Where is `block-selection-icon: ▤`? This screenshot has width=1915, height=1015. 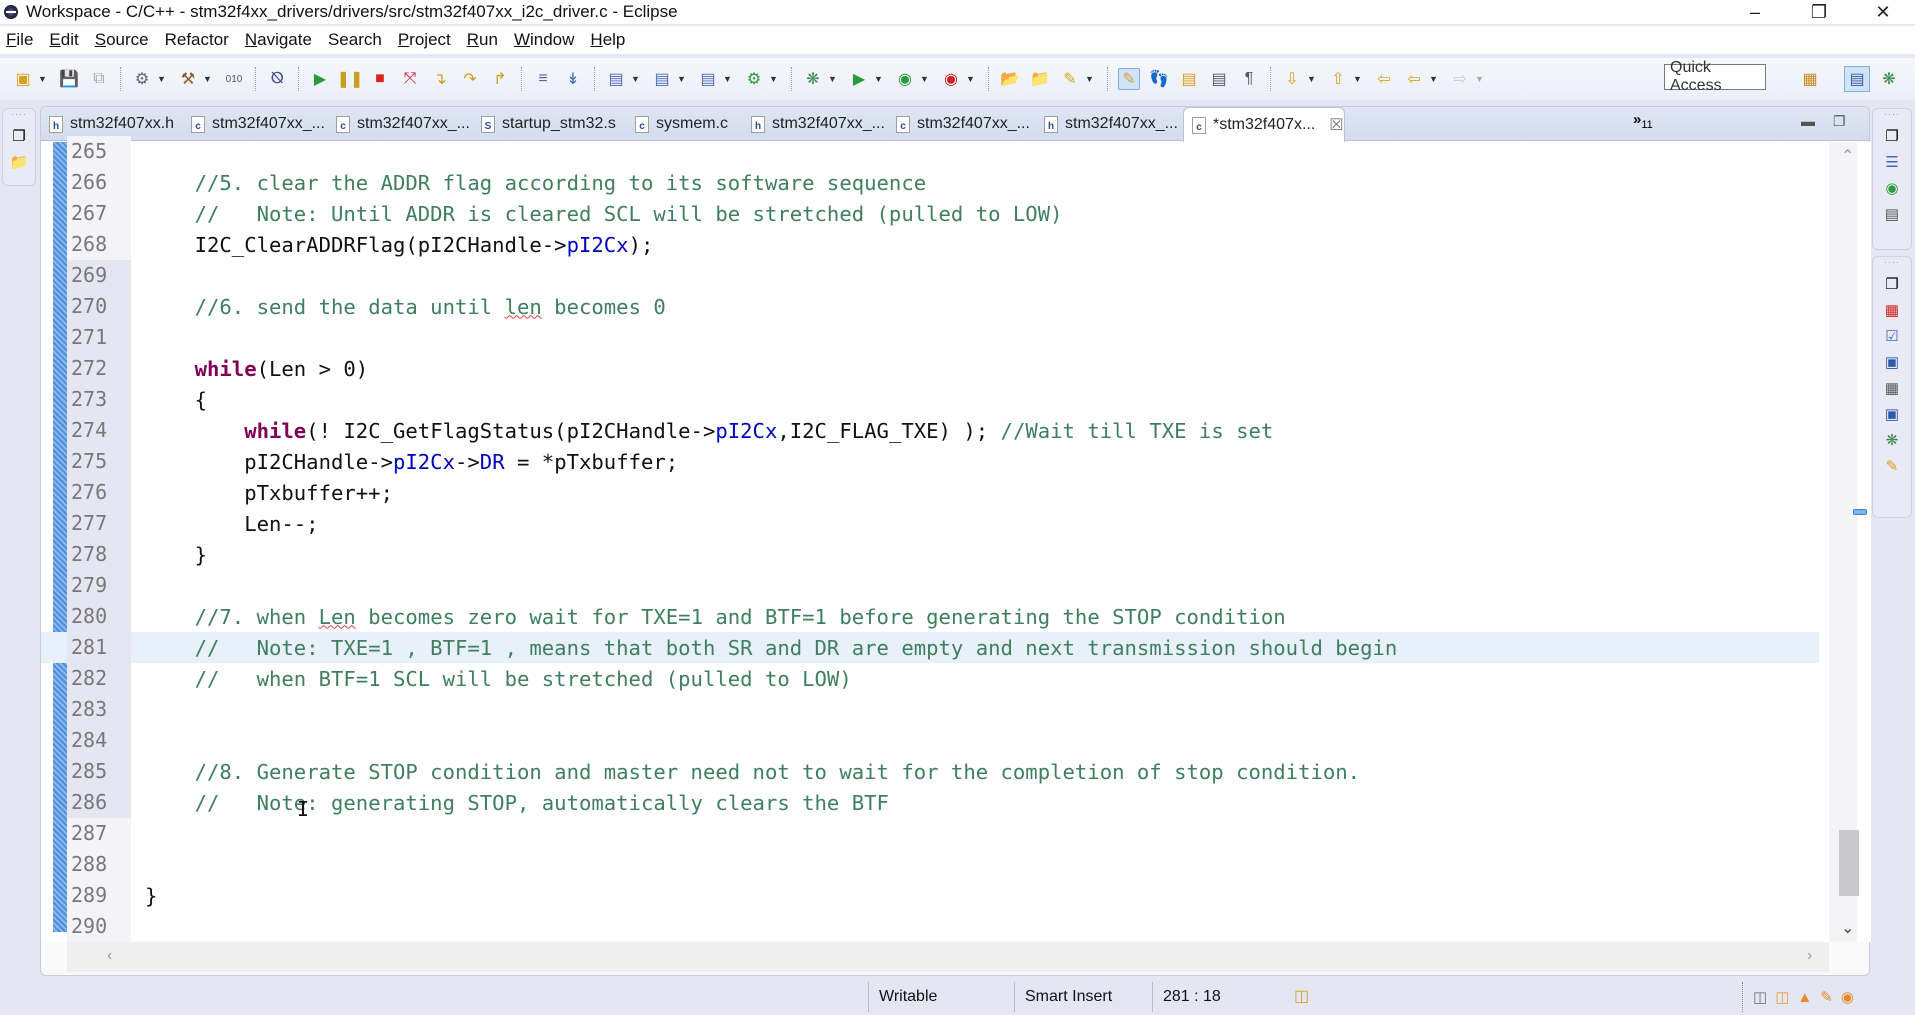 block-selection-icon: ▤ is located at coordinates (1219, 79).